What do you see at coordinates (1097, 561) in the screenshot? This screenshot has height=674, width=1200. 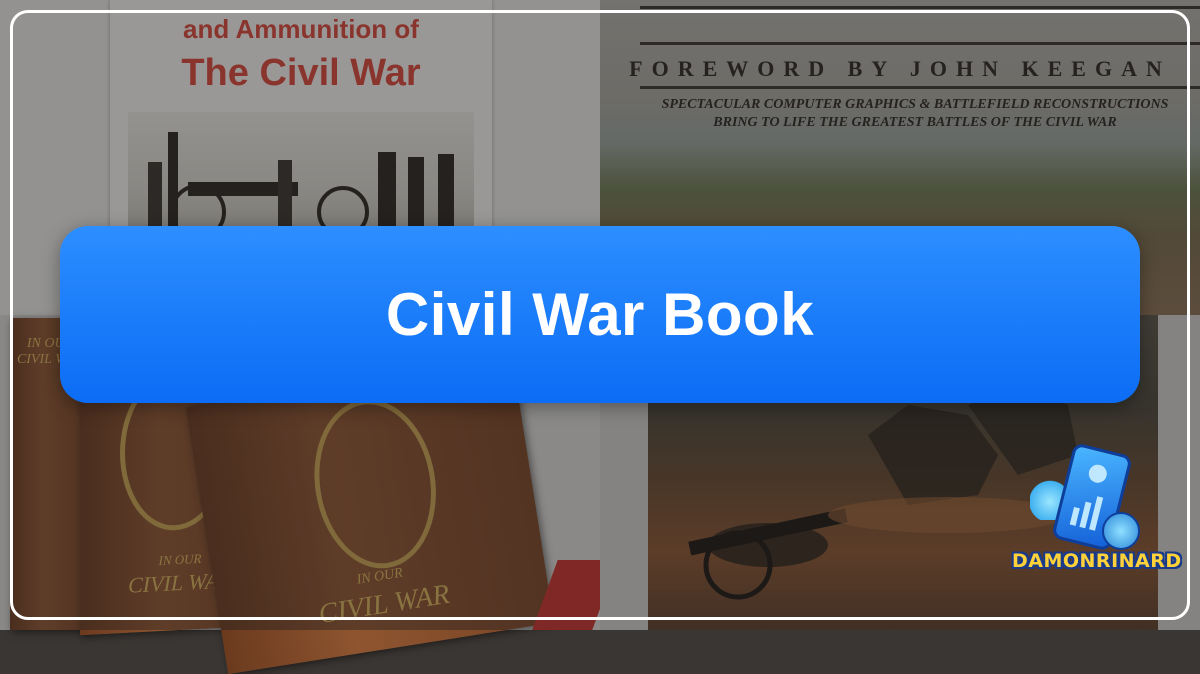 I see `logo-wordmark: DAMONRINARD` at bounding box center [1097, 561].